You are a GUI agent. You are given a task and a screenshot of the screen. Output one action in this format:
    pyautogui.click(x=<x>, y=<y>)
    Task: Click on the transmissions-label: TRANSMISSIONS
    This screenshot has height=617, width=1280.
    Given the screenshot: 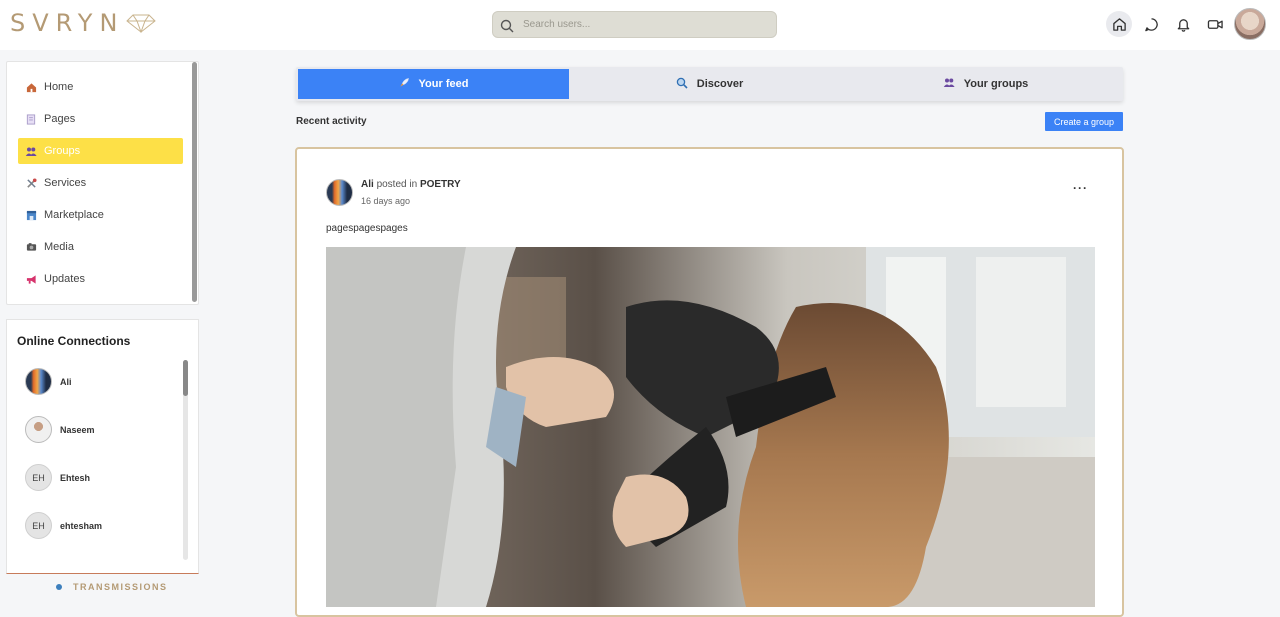 What is the action you would take?
    pyautogui.click(x=120, y=587)
    